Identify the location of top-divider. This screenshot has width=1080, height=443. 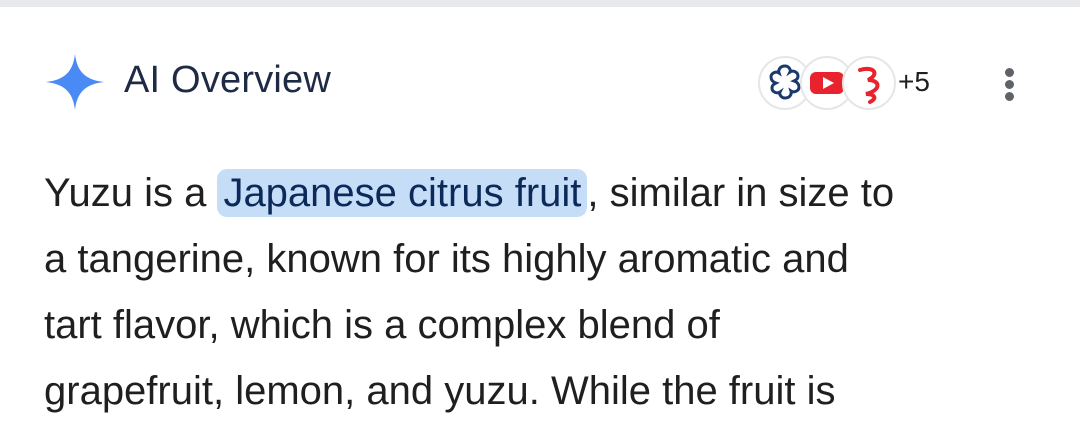
(540, 3).